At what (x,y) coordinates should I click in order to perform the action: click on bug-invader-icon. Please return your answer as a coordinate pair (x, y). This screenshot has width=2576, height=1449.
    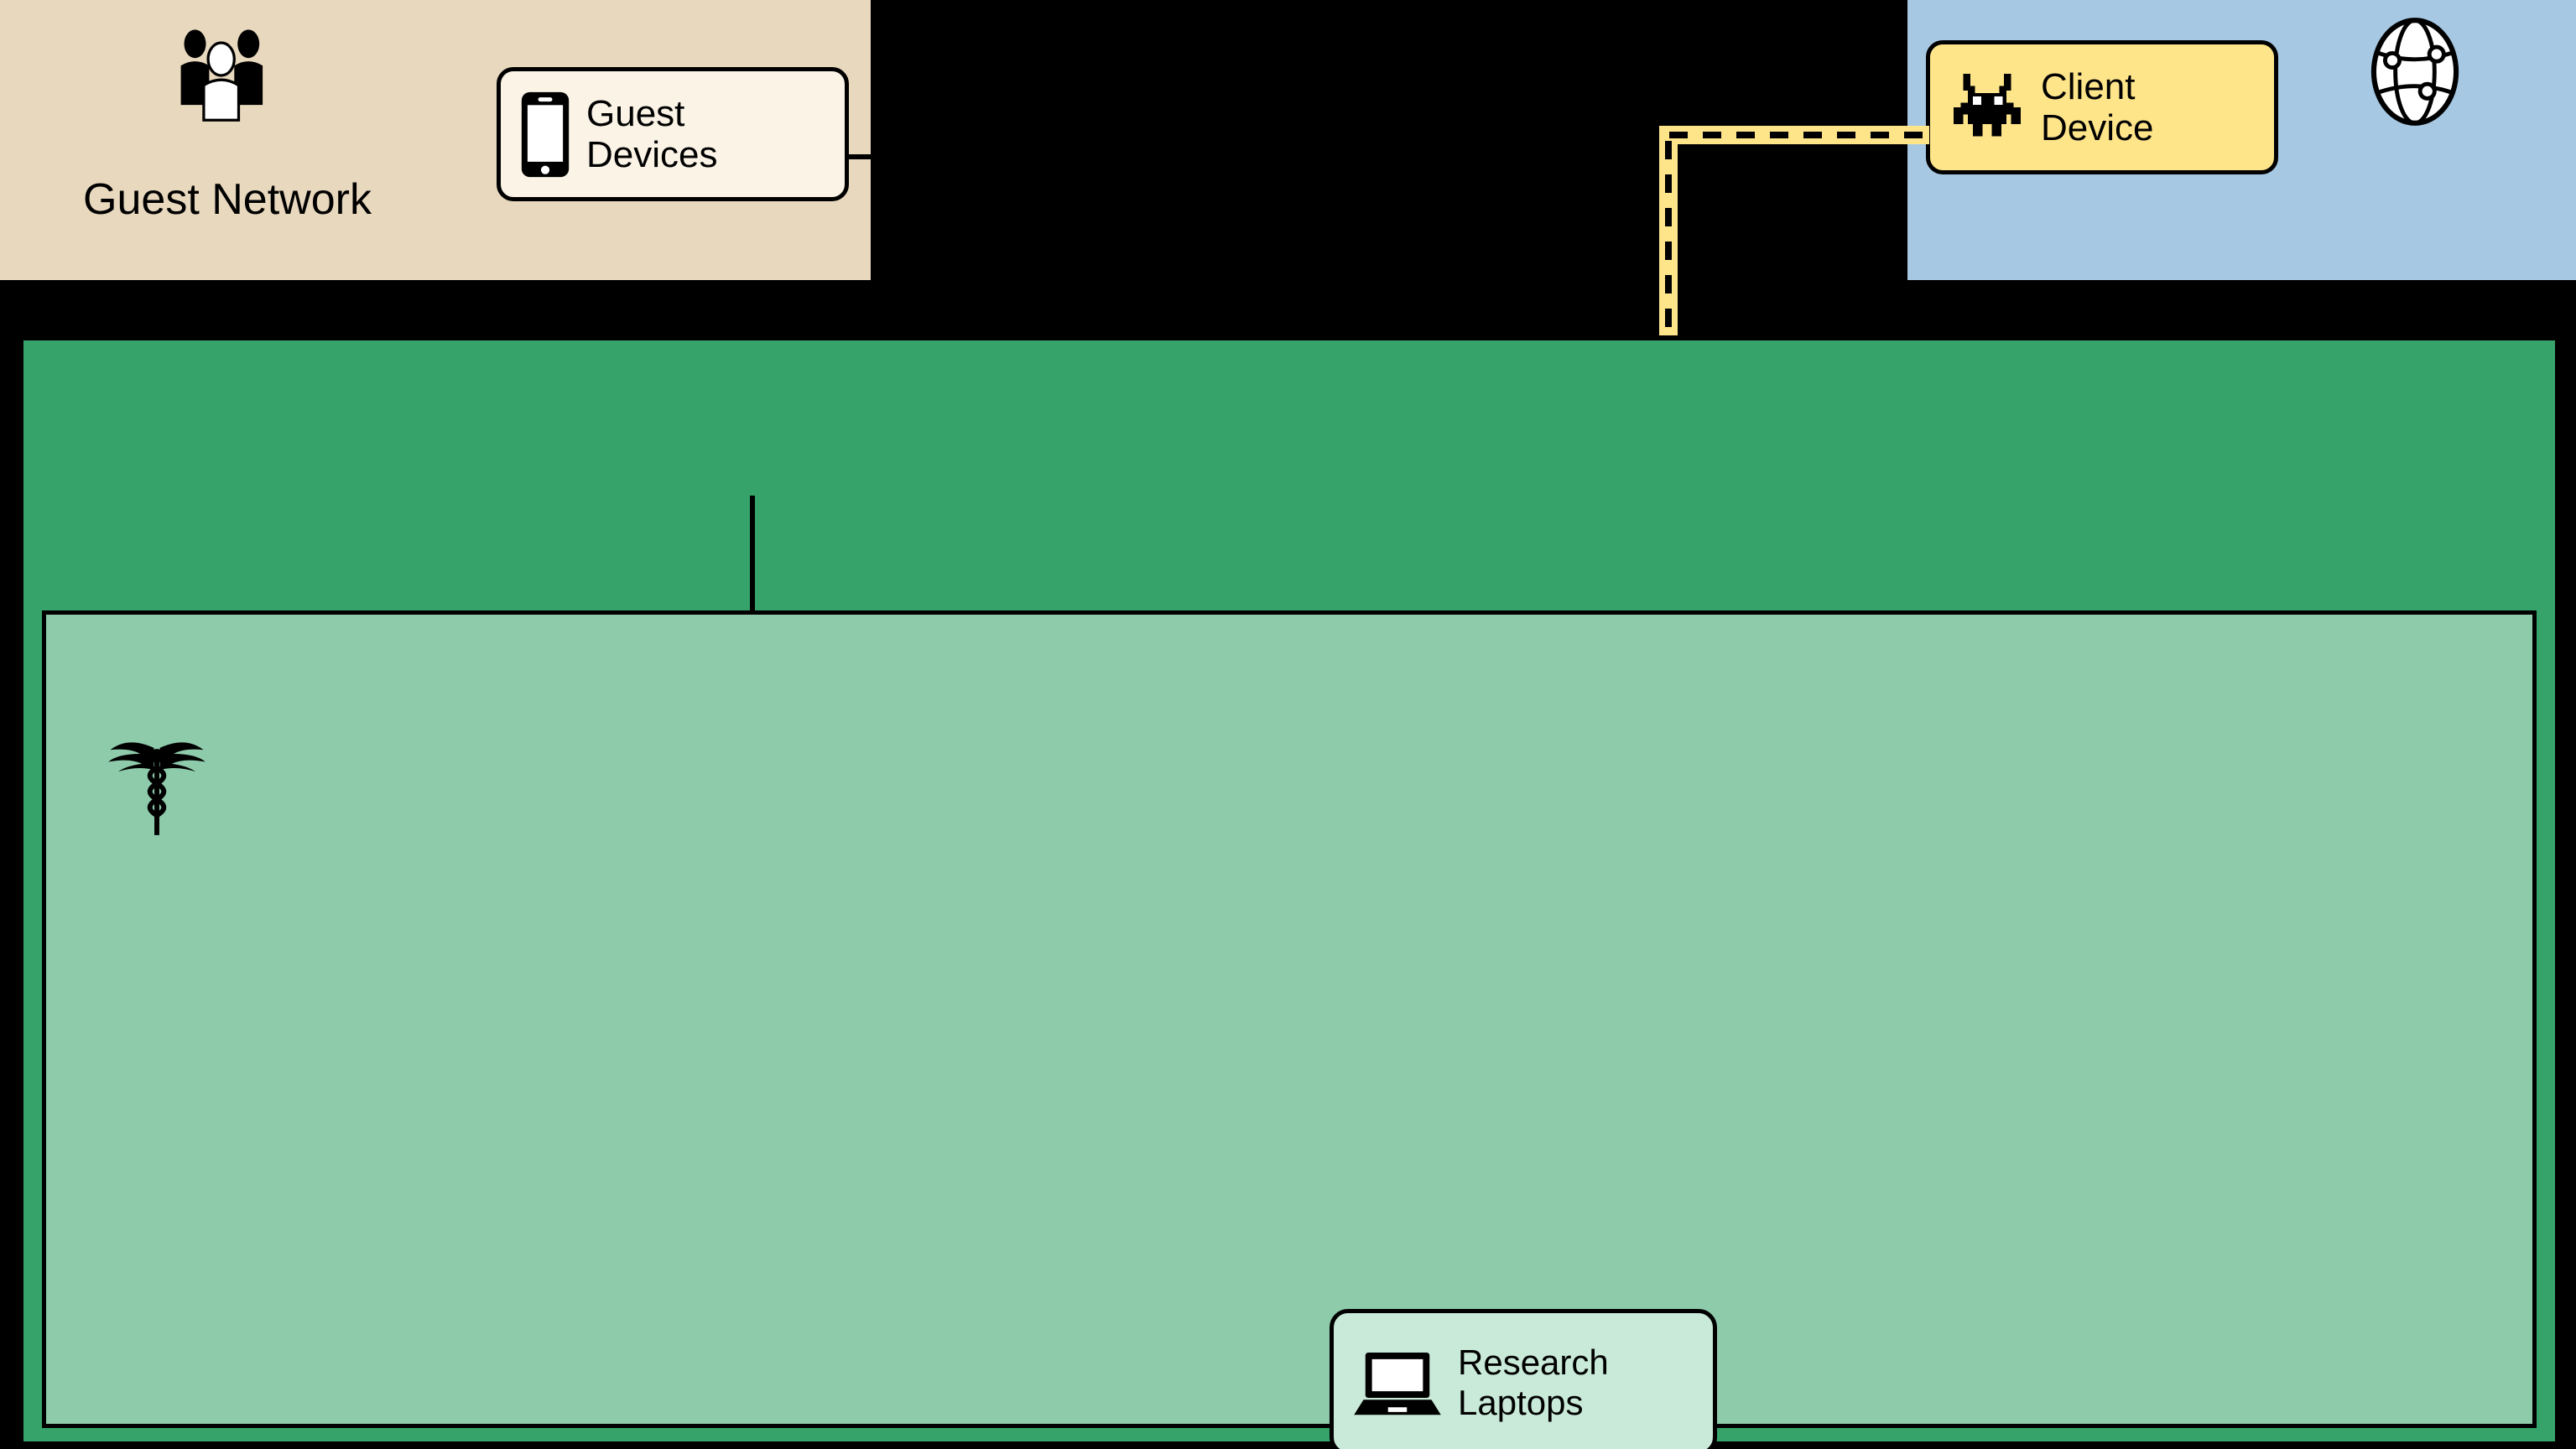
    Looking at the image, I should click on (1987, 107).